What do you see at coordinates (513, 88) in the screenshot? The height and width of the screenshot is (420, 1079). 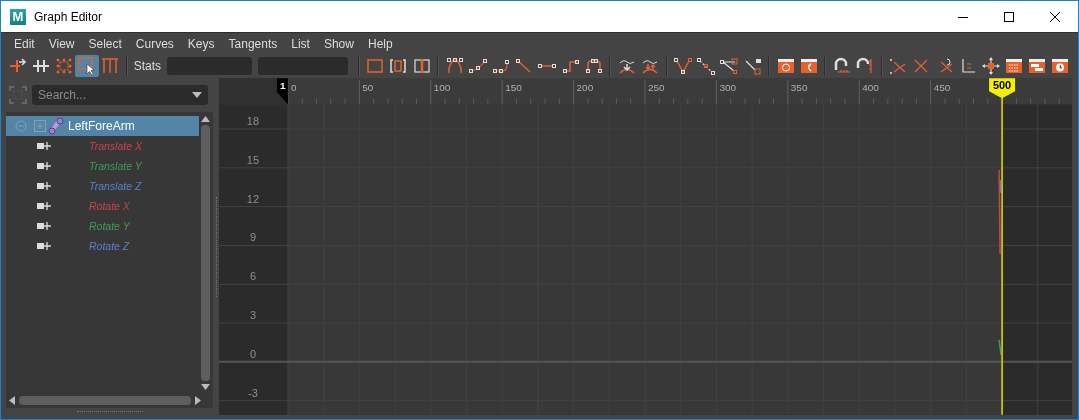 I see `ruler-label: 150` at bounding box center [513, 88].